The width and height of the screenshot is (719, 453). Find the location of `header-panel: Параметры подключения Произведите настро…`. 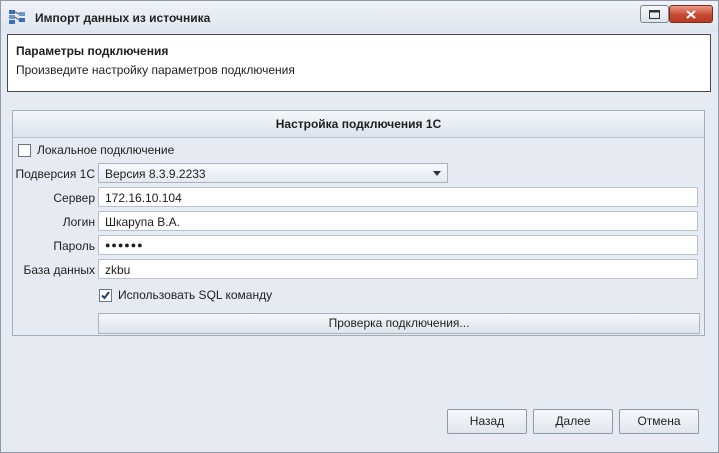

header-panel: Параметры подключения Произведите настро… is located at coordinates (359, 63).